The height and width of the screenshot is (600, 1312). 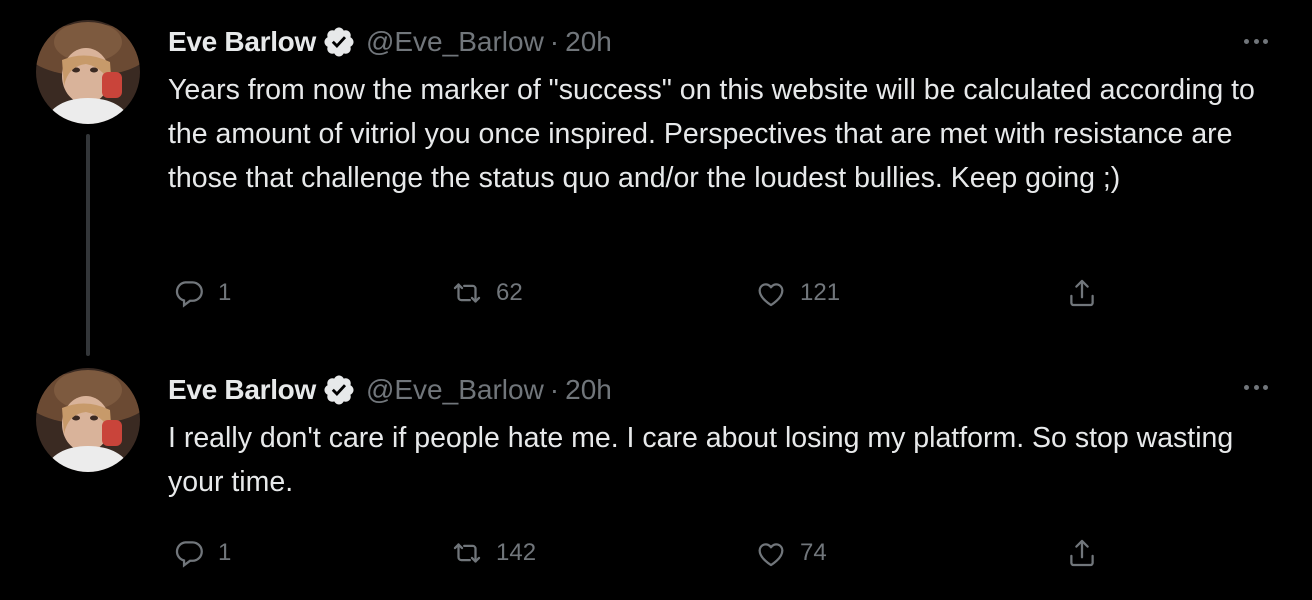 I want to click on like-button: 74, so click(x=790, y=553).